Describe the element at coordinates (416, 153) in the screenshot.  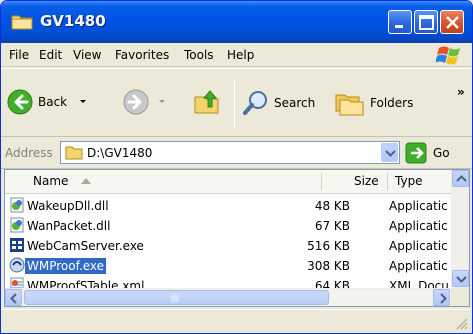
I see `go-arrow-icon` at that location.